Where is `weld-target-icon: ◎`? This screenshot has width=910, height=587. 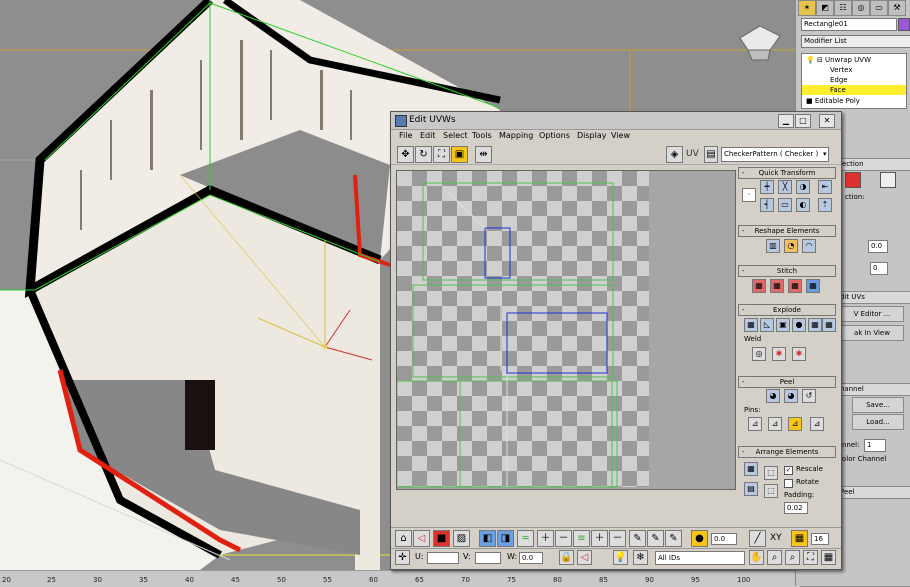 weld-target-icon: ◎ is located at coordinates (759, 354).